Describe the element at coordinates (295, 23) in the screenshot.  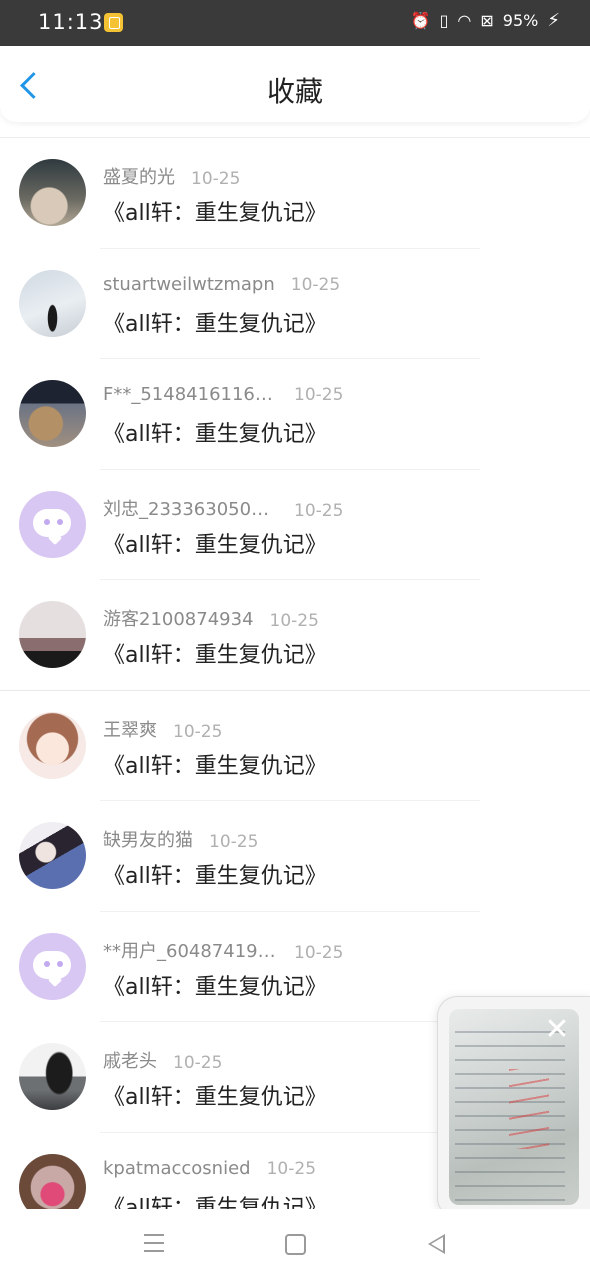
I see `status-bar: 11:13 ⏰ ▯ ◠ ⊠ 95% ⚡` at that location.